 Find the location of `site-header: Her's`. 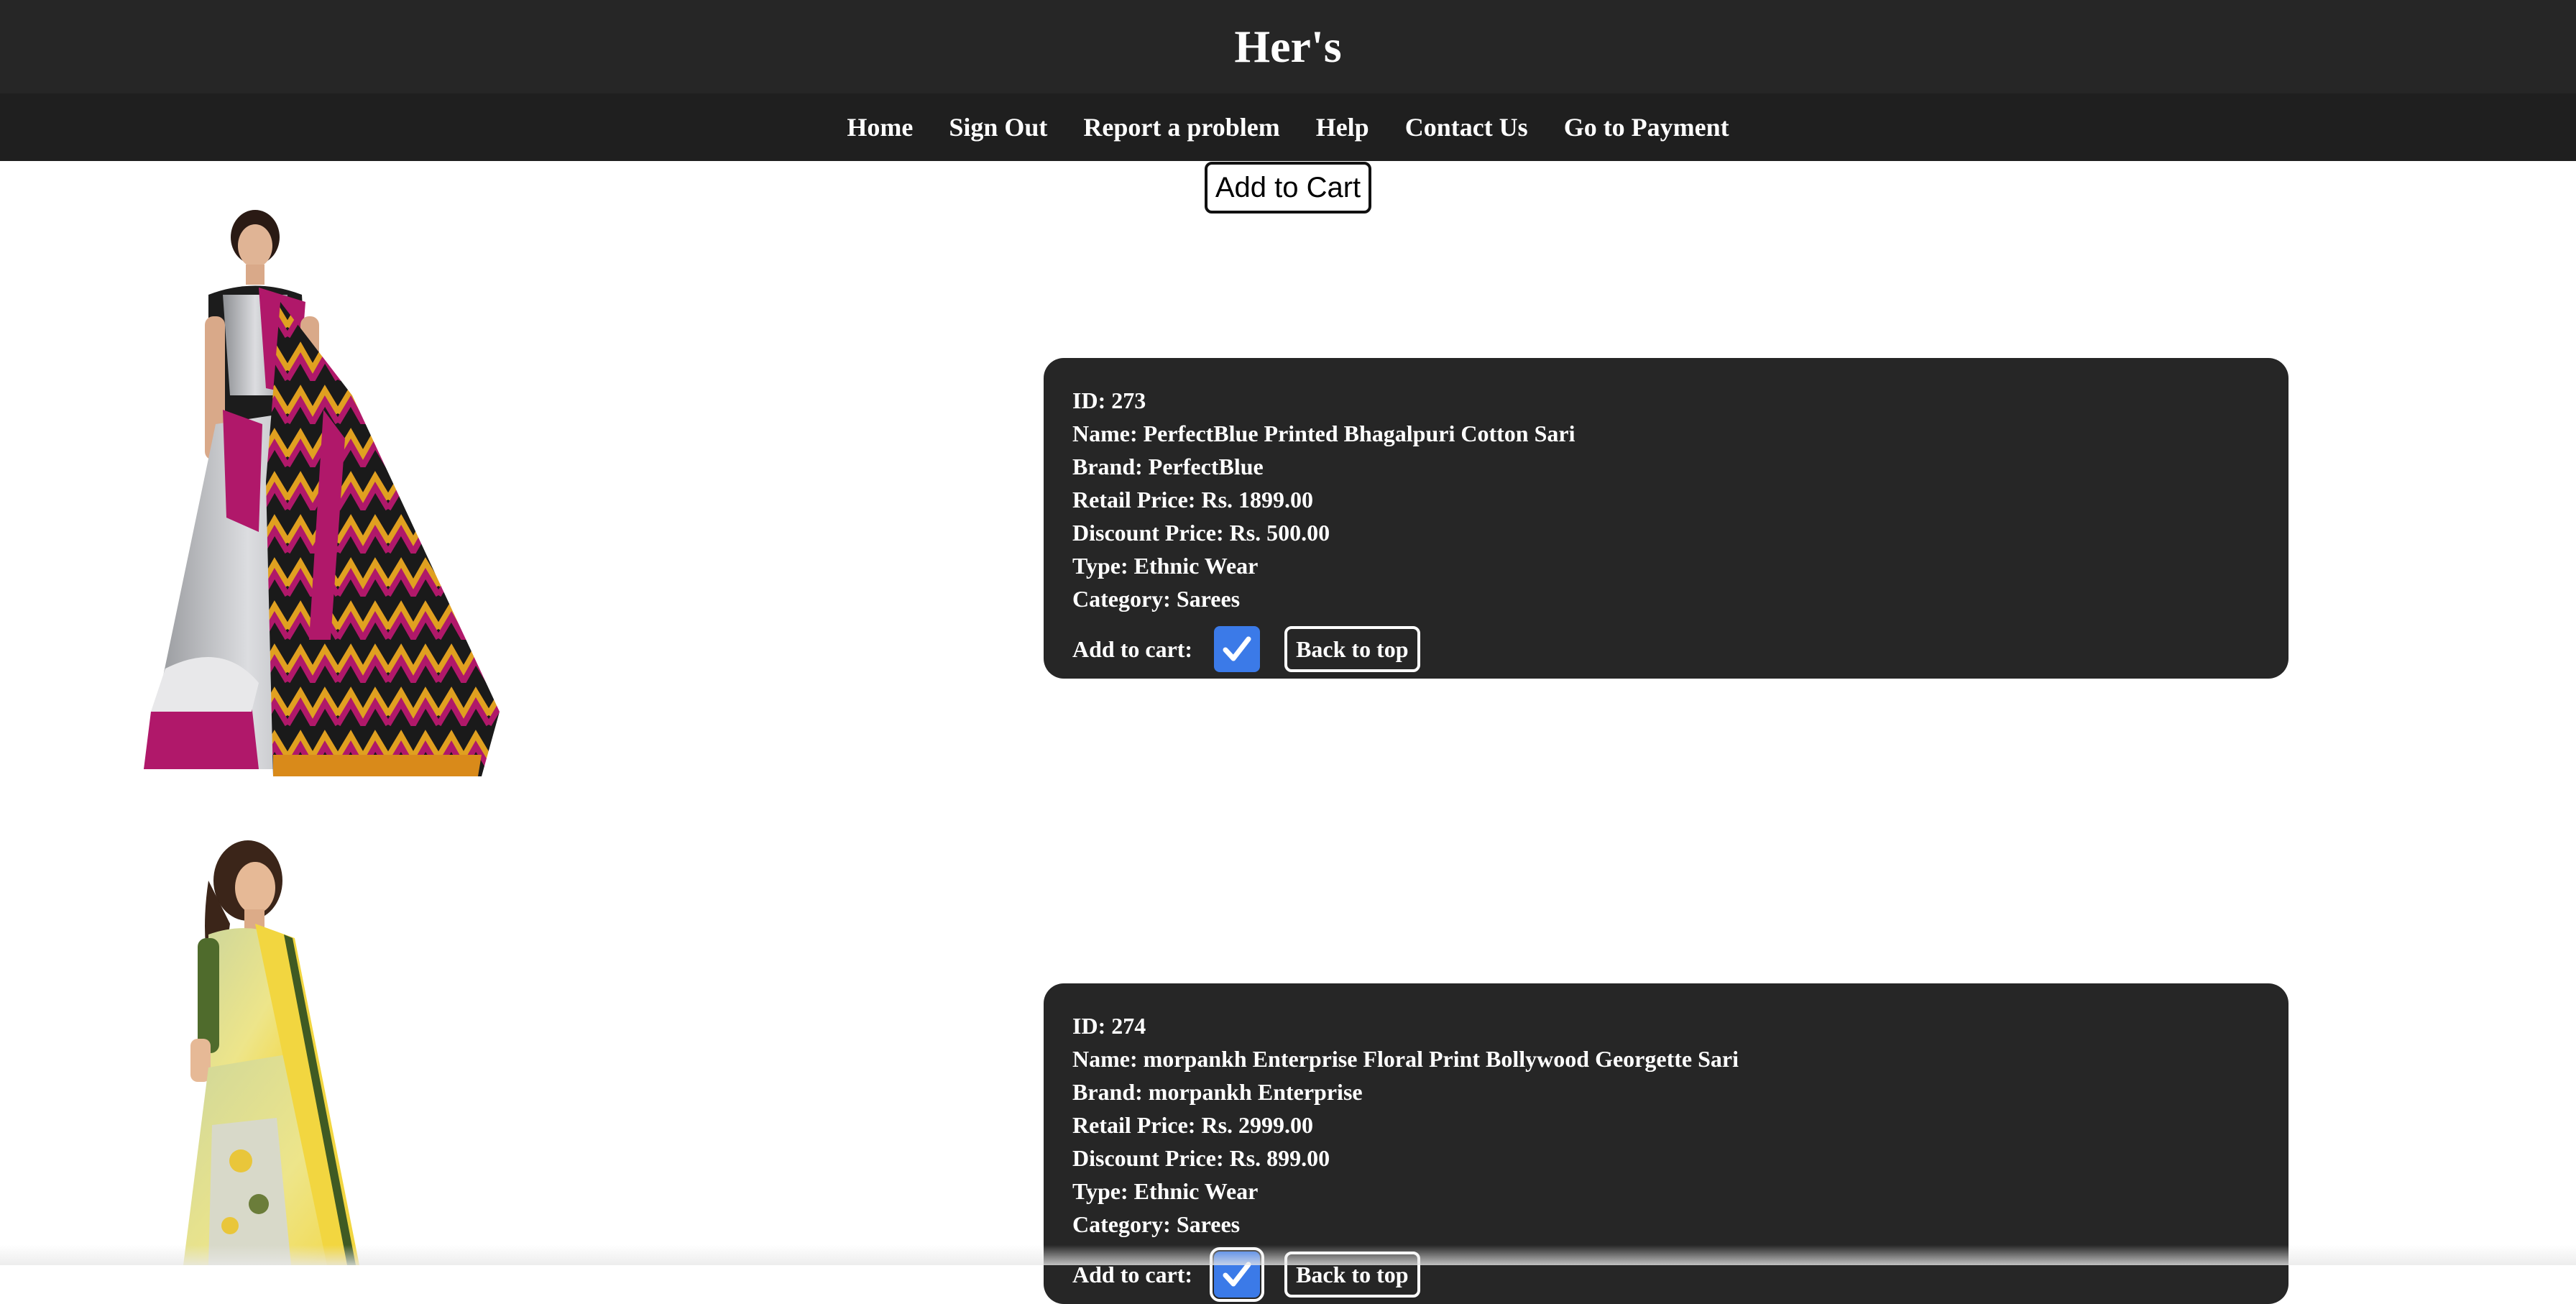

site-header: Her's is located at coordinates (1288, 47).